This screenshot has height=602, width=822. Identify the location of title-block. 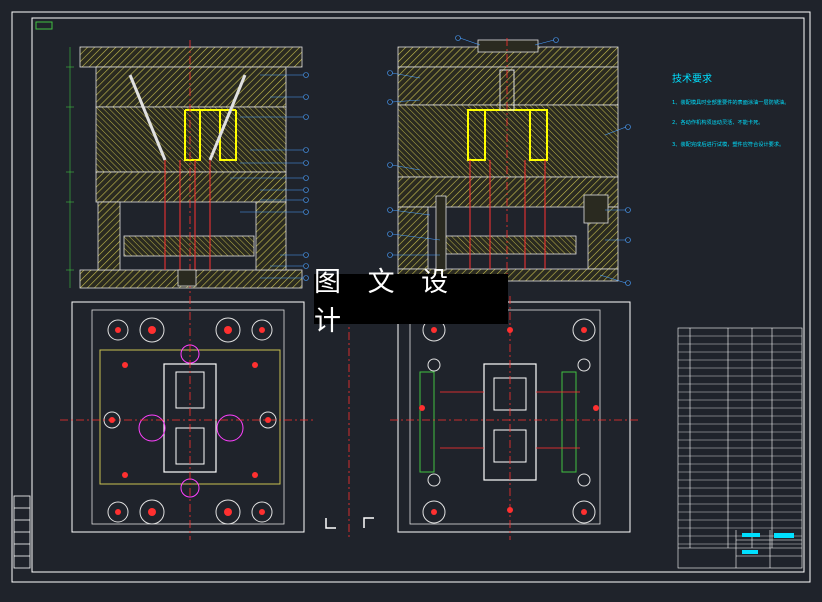
(740, 549).